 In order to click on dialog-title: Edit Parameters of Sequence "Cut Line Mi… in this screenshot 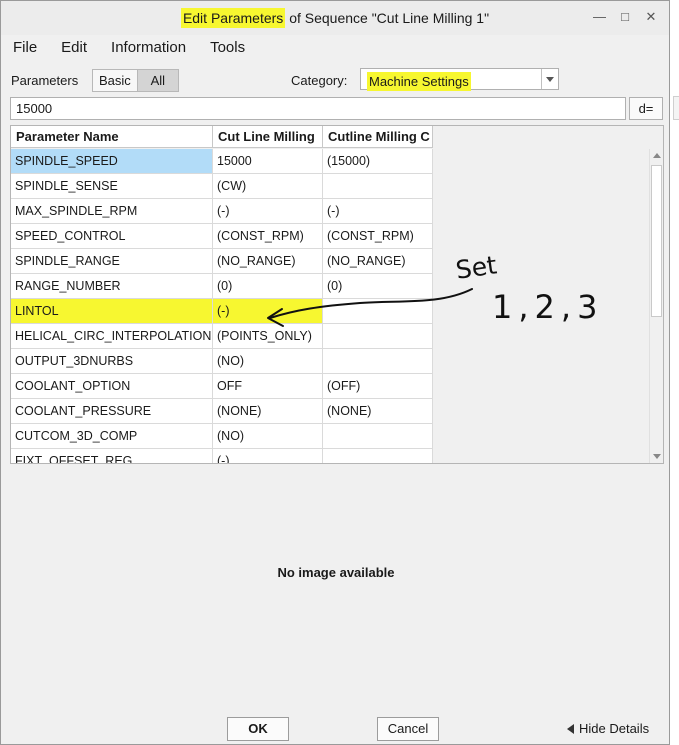, I will do `click(335, 18)`.